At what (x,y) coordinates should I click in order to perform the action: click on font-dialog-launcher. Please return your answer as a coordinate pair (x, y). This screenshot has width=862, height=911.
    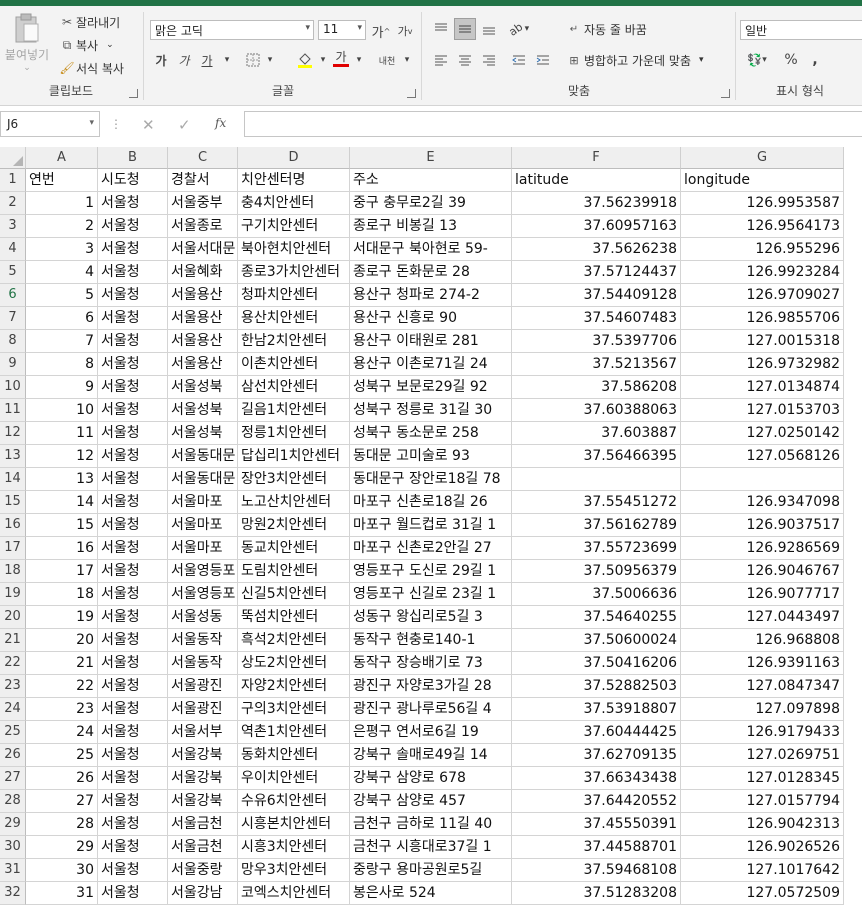
    Looking at the image, I should click on (411, 93).